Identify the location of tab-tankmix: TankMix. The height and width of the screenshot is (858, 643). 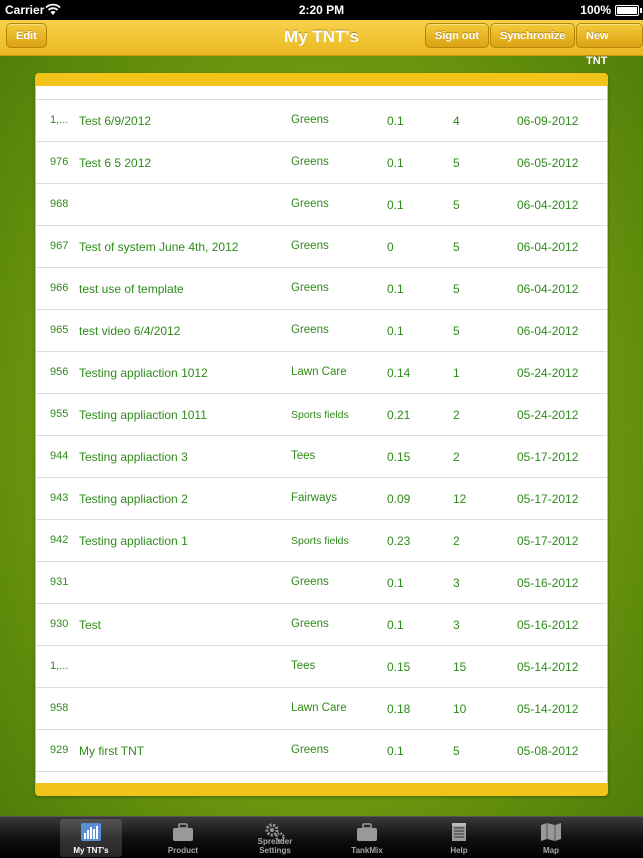
(367, 838).